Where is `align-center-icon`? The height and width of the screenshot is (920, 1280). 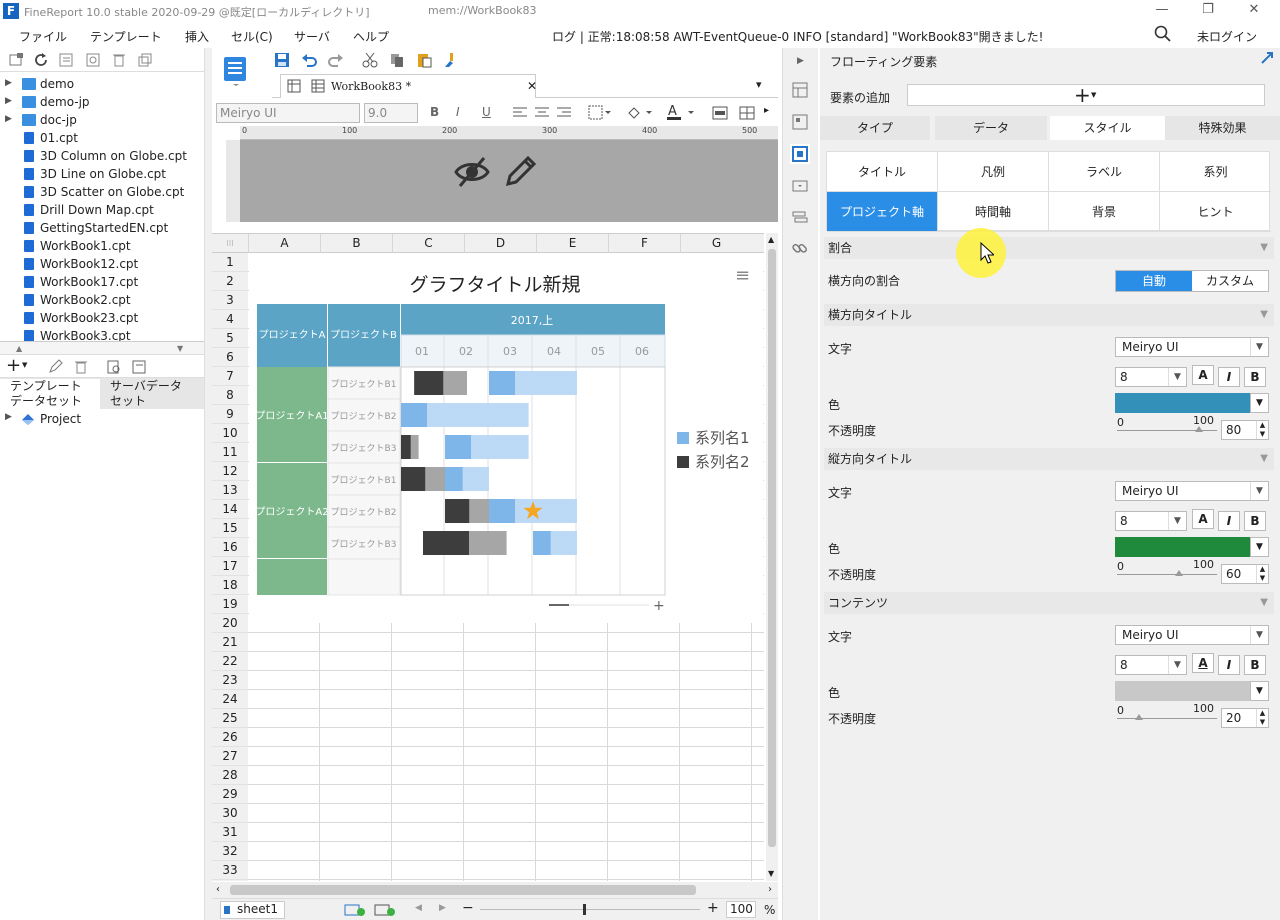 align-center-icon is located at coordinates (542, 113).